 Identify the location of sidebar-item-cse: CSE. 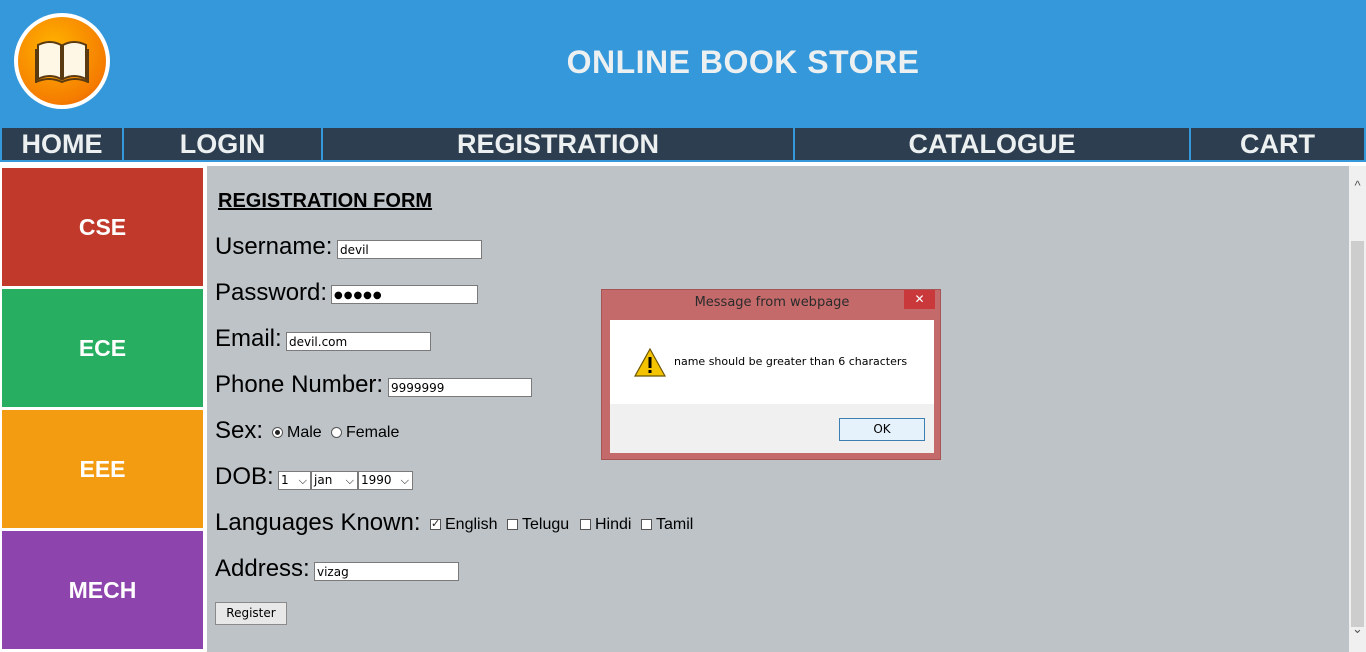
(102, 227).